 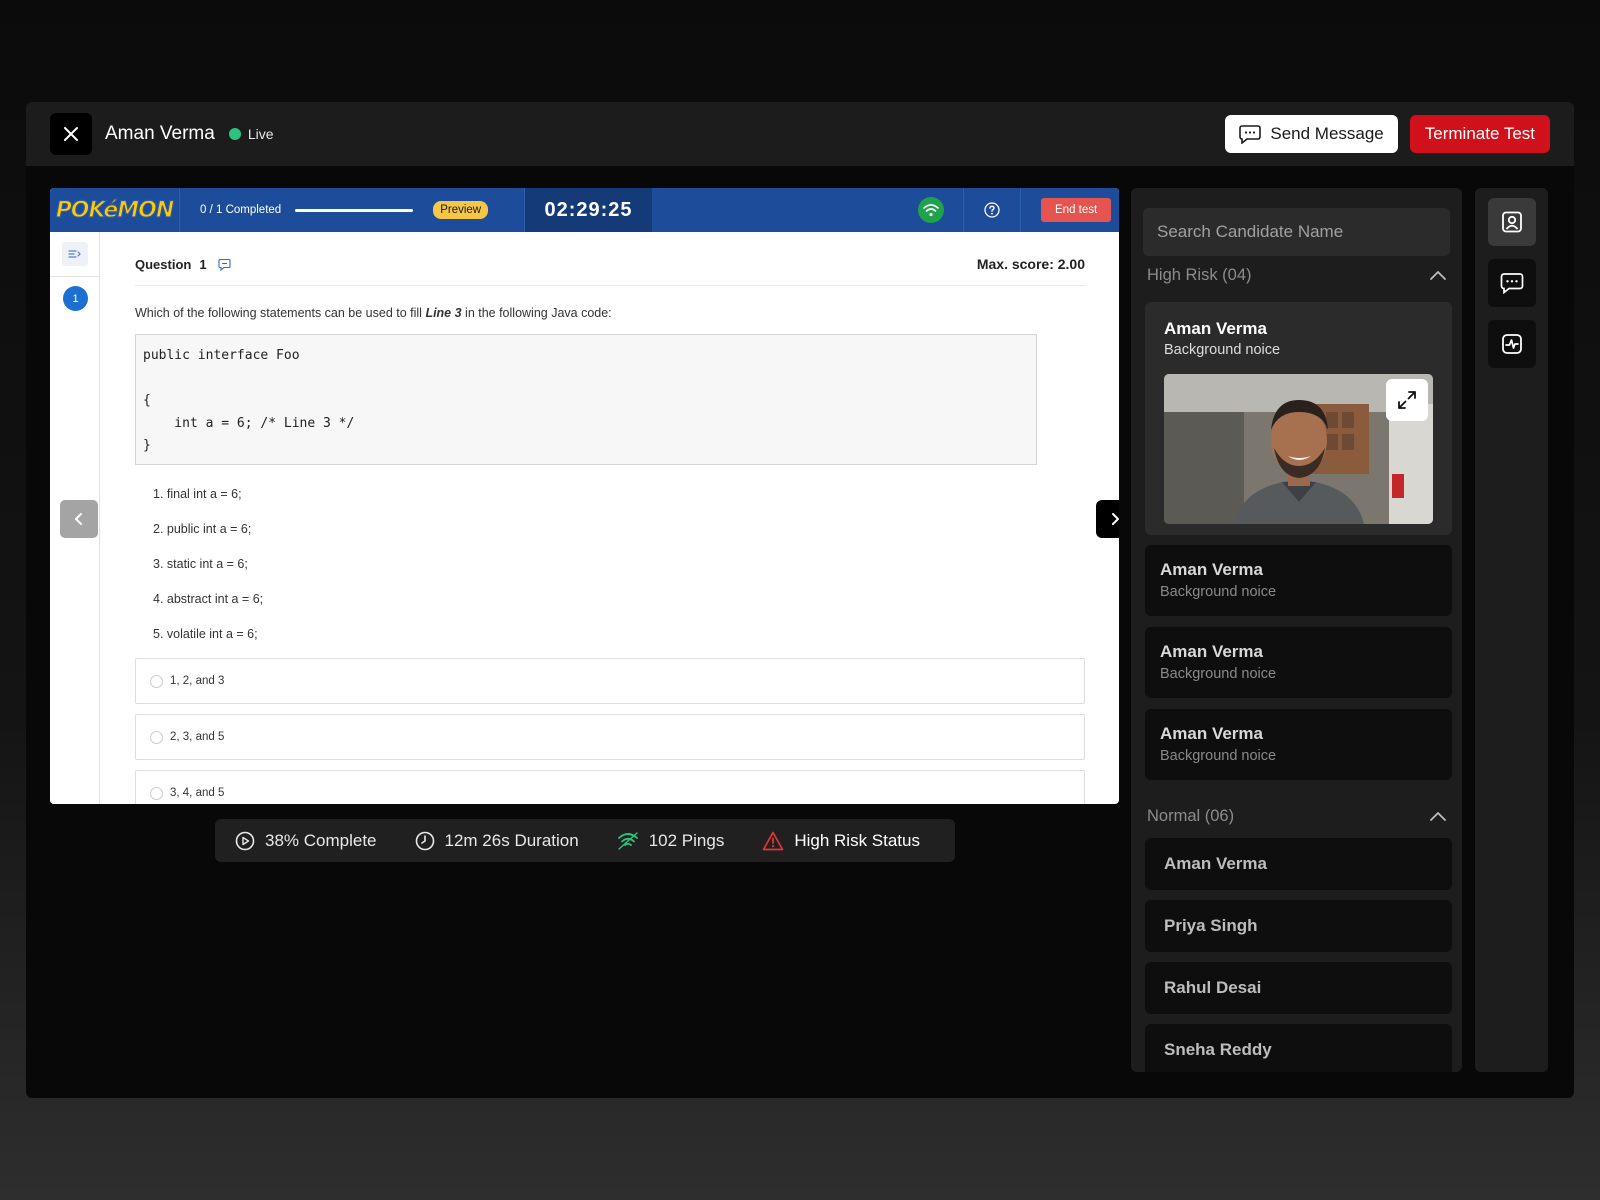 I want to click on messages-view-button, so click(x=1512, y=283).